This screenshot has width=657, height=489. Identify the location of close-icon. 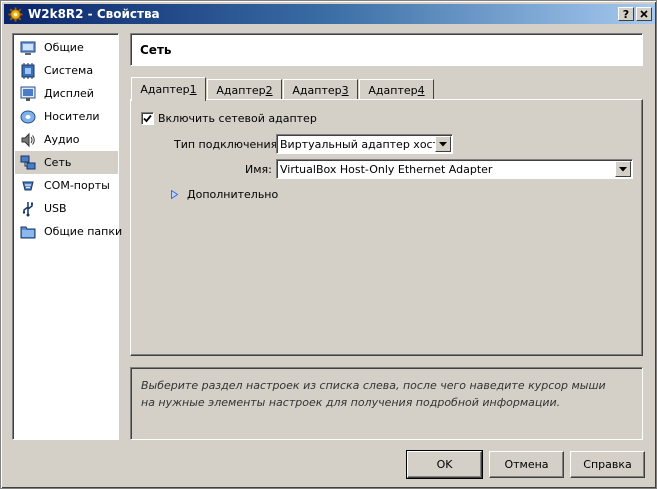
(644, 14).